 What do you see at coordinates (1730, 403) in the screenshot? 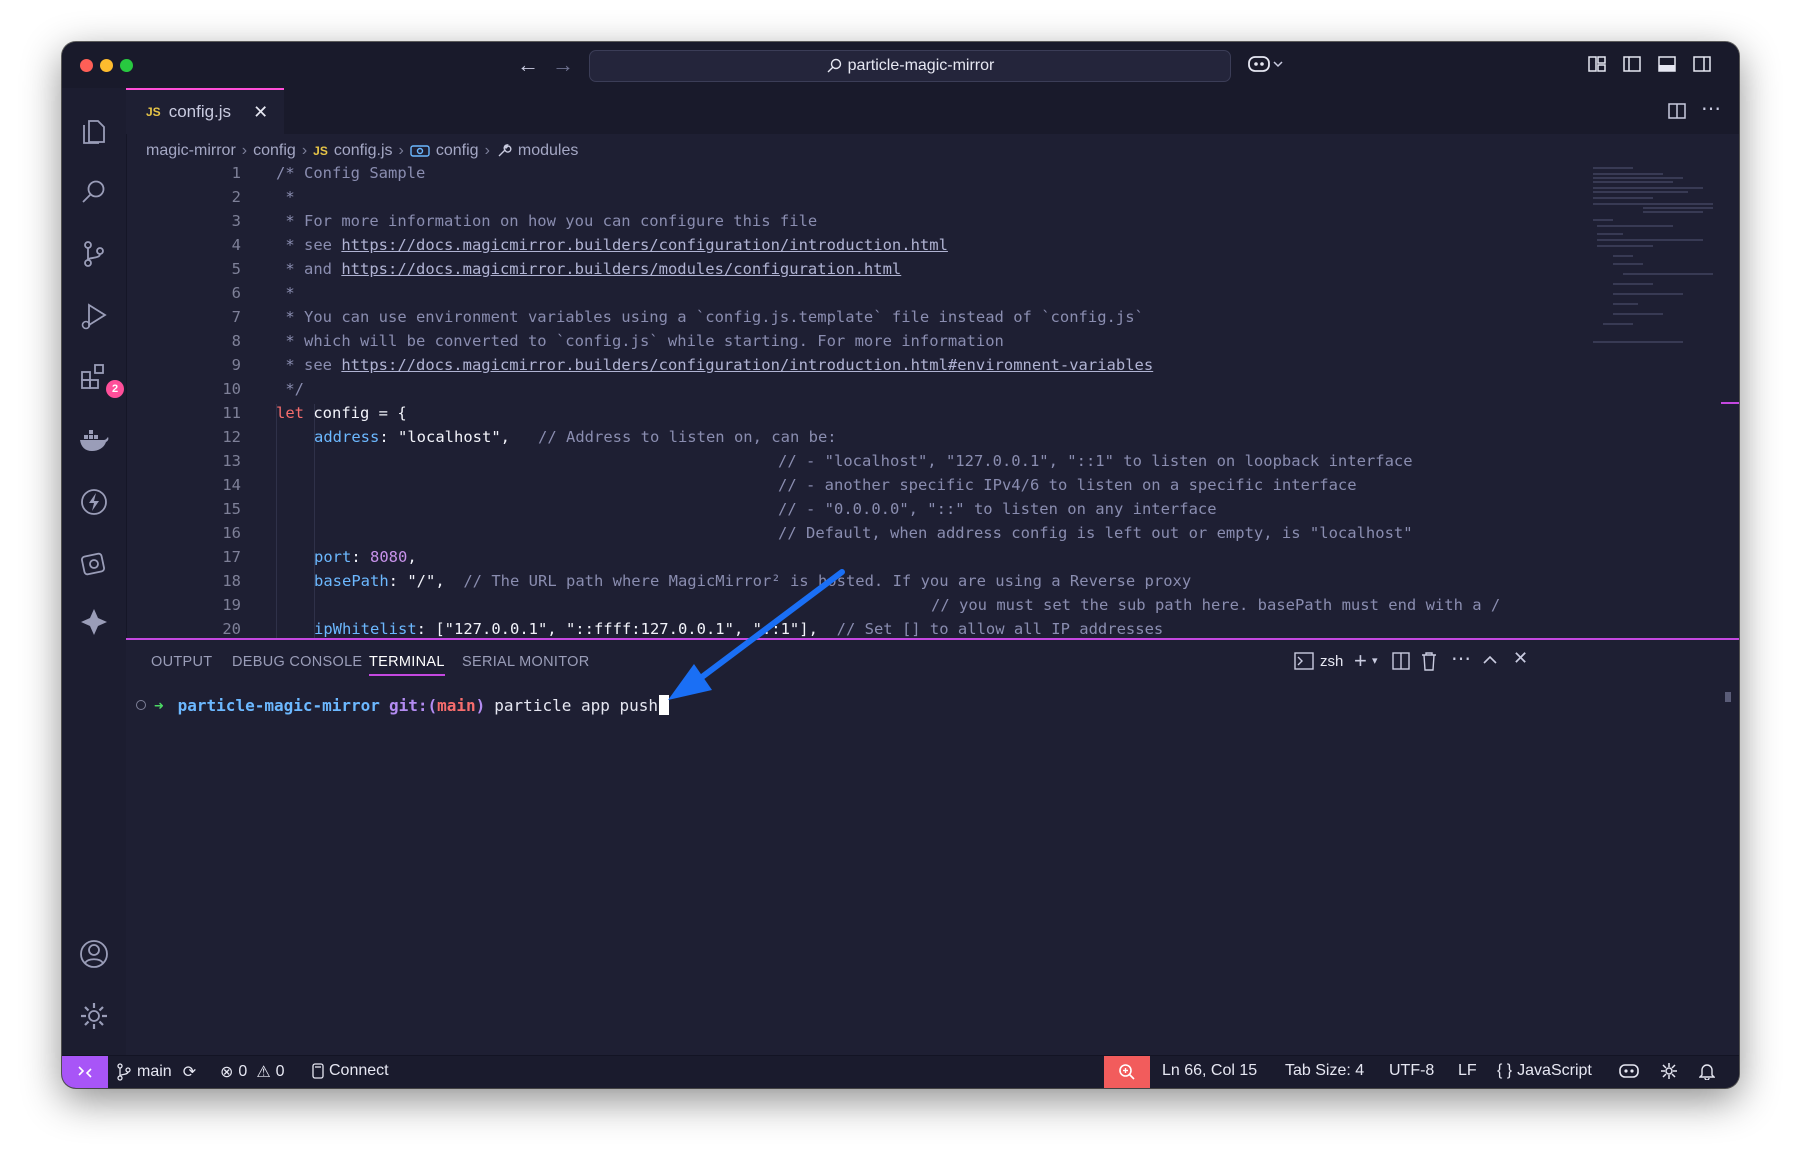
I see `scrollbar-marker` at bounding box center [1730, 403].